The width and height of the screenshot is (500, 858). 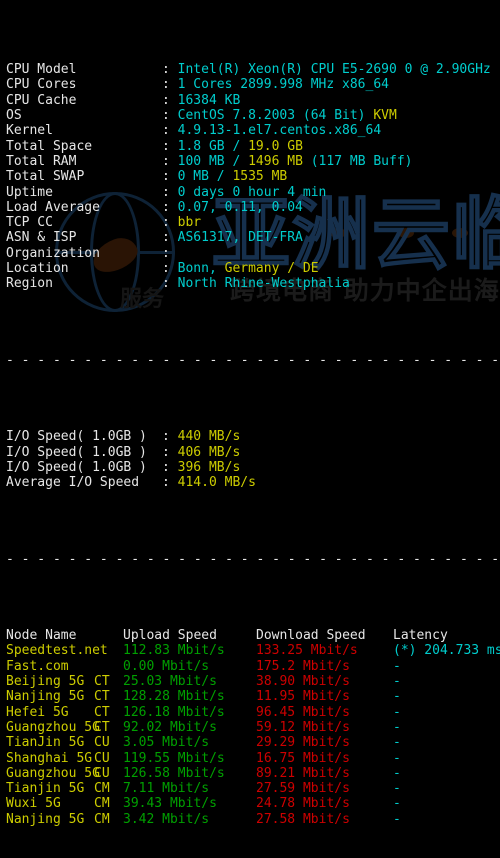 What do you see at coordinates (170, 483) in the screenshot?
I see `io-speed-colon: :` at bounding box center [170, 483].